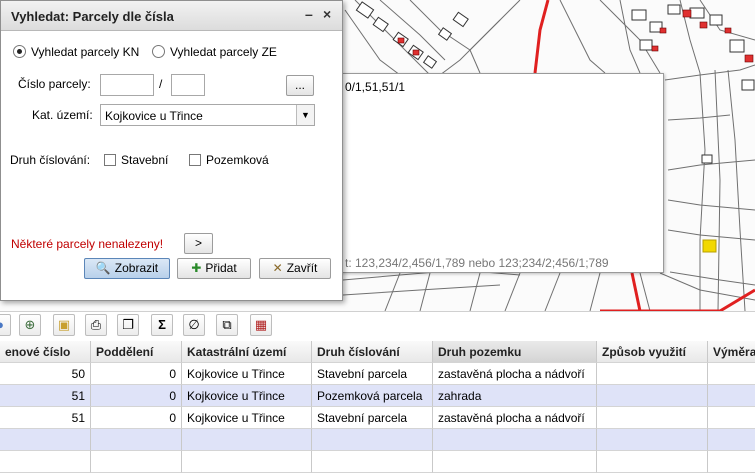 The height and width of the screenshot is (473, 755). Describe the element at coordinates (223, 52) in the screenshot. I see `radio-ze-label: Vyhledat parcely ZE` at that location.